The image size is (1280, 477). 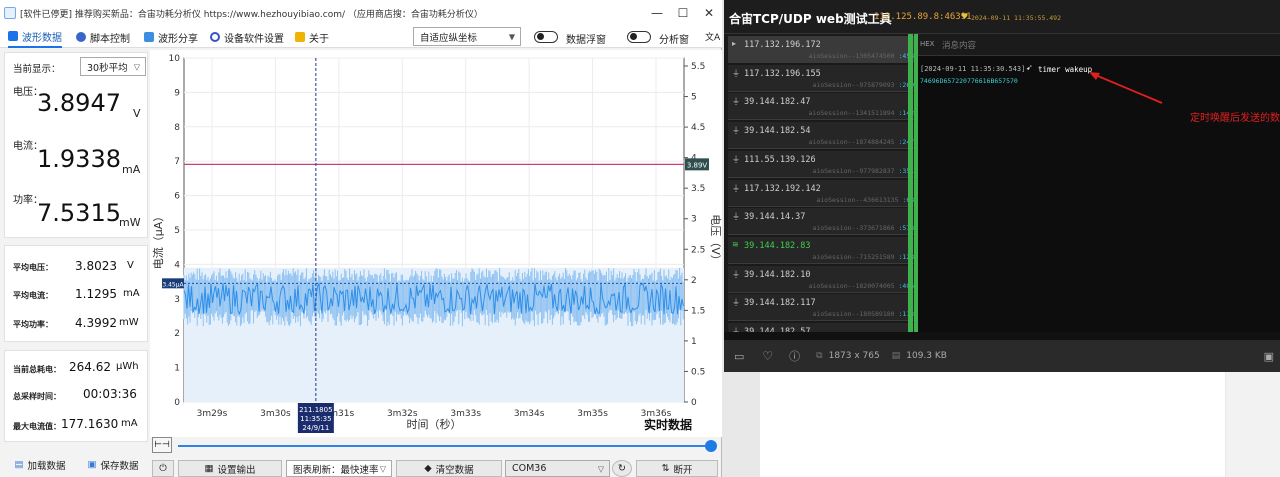 What do you see at coordinates (177, 197) in the screenshot?
I see `left-tick-label: 6` at bounding box center [177, 197].